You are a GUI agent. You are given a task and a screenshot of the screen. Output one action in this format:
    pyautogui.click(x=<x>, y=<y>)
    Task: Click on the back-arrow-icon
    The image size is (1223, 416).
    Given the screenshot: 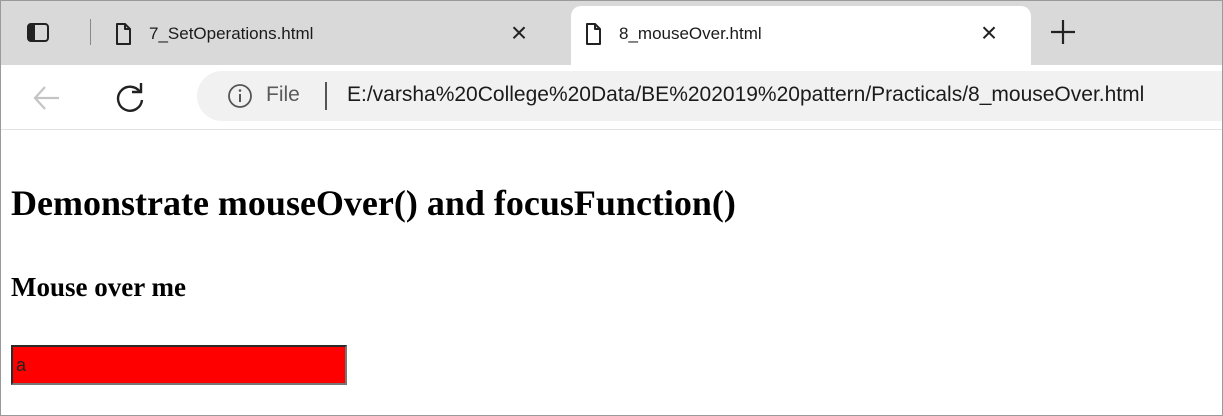 What is the action you would take?
    pyautogui.click(x=46, y=98)
    